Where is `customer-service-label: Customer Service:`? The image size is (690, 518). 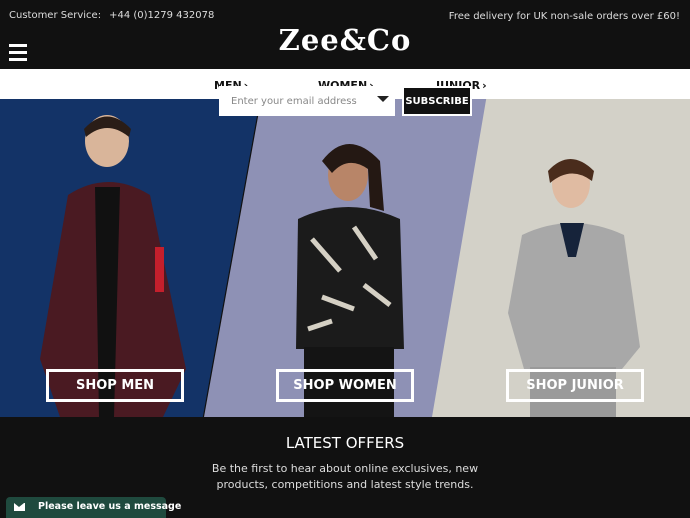 customer-service-label: Customer Service: is located at coordinates (55, 15).